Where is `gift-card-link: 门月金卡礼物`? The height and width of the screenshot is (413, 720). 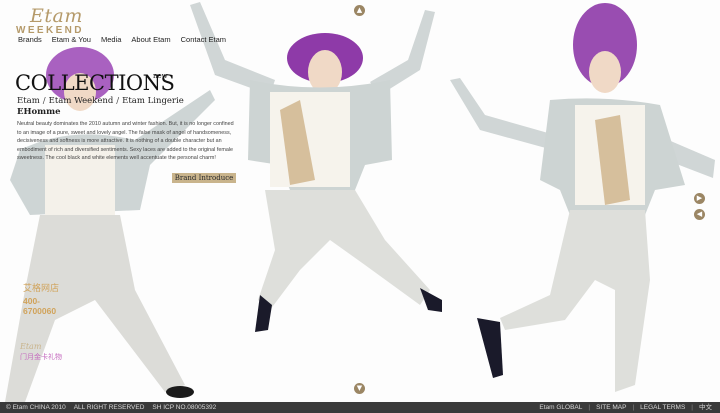
gift-card-link: 门月金卡礼物 is located at coordinates (41, 357).